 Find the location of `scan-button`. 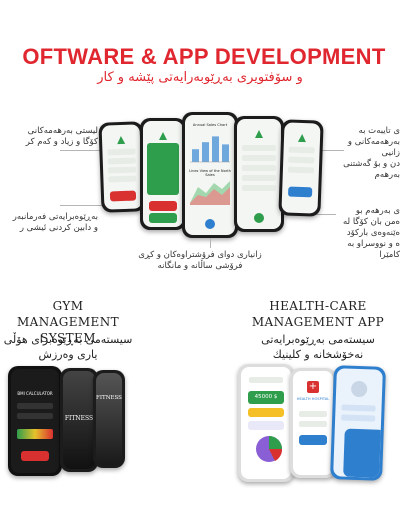

scan-button is located at coordinates (300, 192).